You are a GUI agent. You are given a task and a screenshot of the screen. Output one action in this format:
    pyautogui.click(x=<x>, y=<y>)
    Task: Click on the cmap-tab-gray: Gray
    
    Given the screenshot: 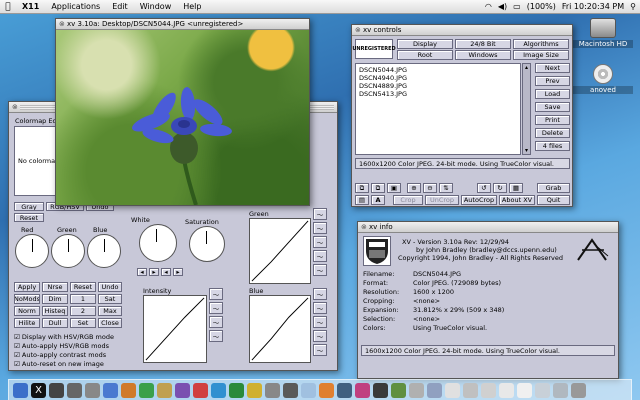 What is the action you would take?
    pyautogui.click(x=29, y=206)
    